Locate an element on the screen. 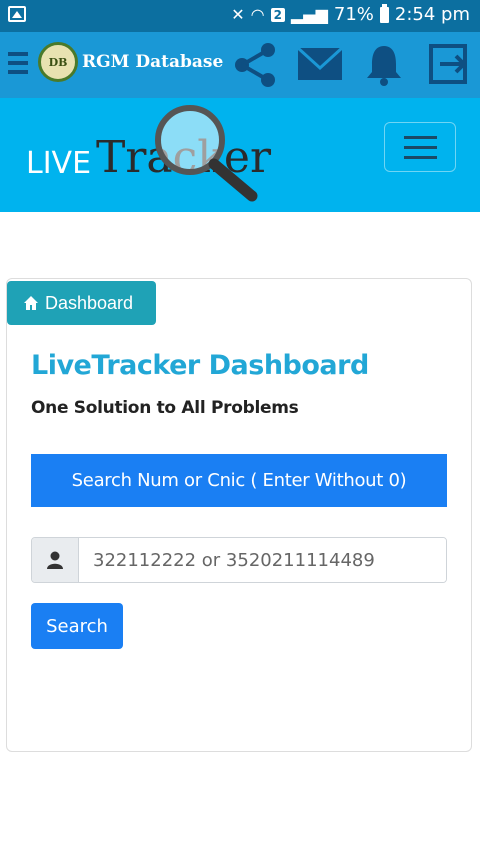 This screenshot has height=853, width=480. search-button: Search is located at coordinates (77, 626).